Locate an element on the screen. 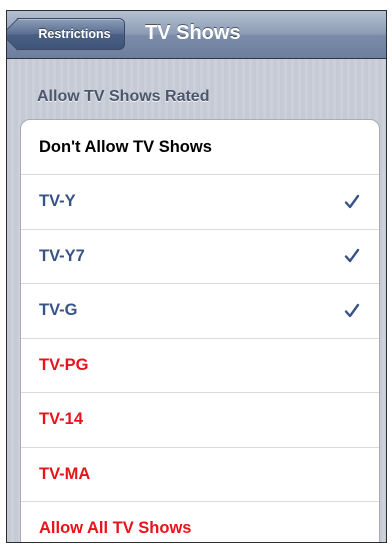 This screenshot has height=544, width=392. section-header: Allow TV Shows Rated is located at coordinates (123, 96).